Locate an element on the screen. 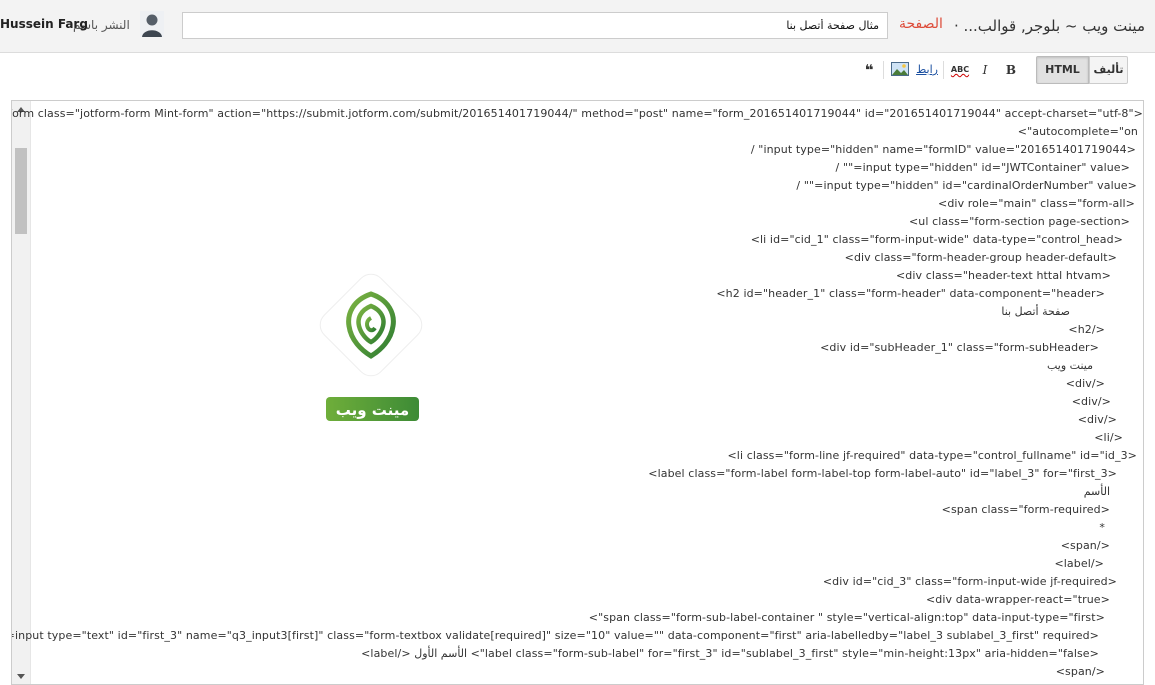 The image size is (1155, 685). post-title-input is located at coordinates (535, 25).